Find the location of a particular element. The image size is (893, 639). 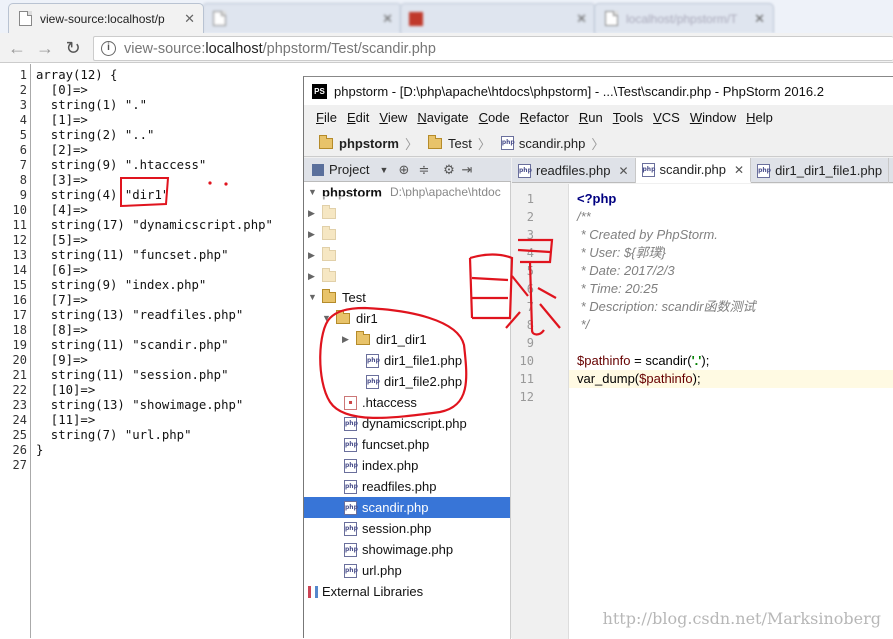

tree-file-dir1-file1: php dir1_file1.php is located at coordinates (414, 360).